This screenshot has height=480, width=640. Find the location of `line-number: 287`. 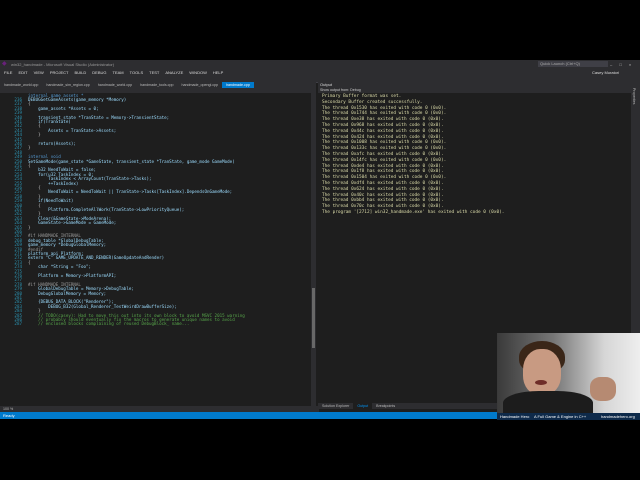

line-number: 287 is located at coordinates (18, 324).